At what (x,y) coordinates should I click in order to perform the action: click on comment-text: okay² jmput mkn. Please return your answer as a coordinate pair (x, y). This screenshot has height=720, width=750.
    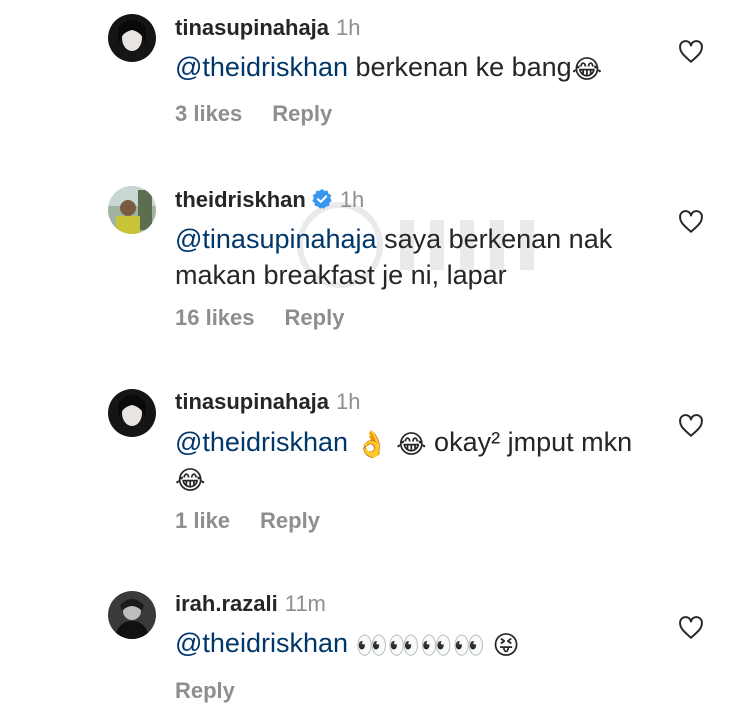
    Looking at the image, I should click on (529, 442).